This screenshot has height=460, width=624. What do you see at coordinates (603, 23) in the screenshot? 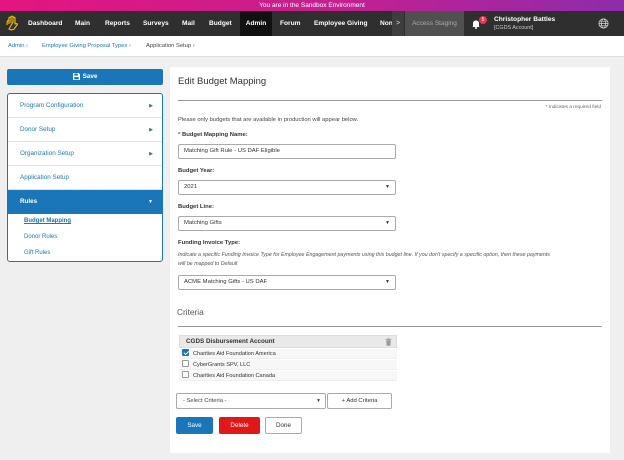
I see `globe-icon` at bounding box center [603, 23].